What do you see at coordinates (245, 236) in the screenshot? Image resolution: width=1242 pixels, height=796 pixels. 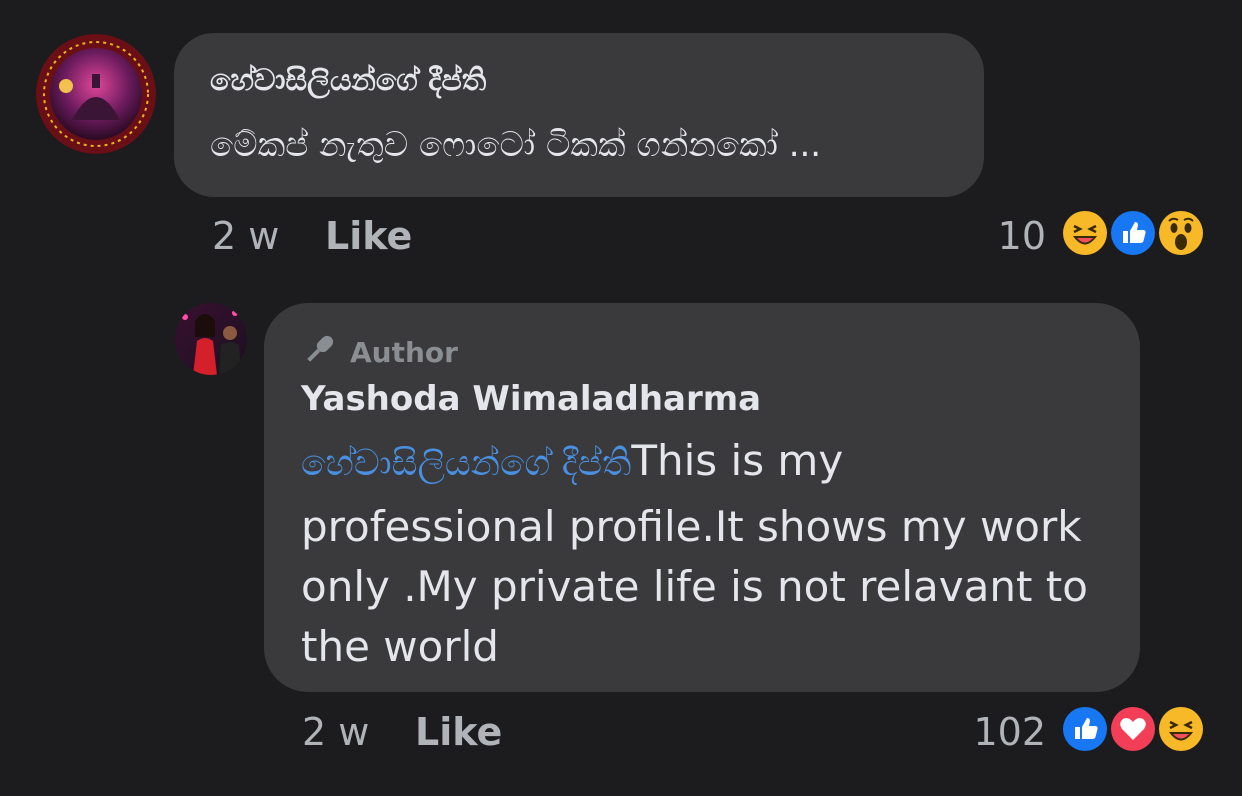 I see `comment-timestamp: 2 w` at bounding box center [245, 236].